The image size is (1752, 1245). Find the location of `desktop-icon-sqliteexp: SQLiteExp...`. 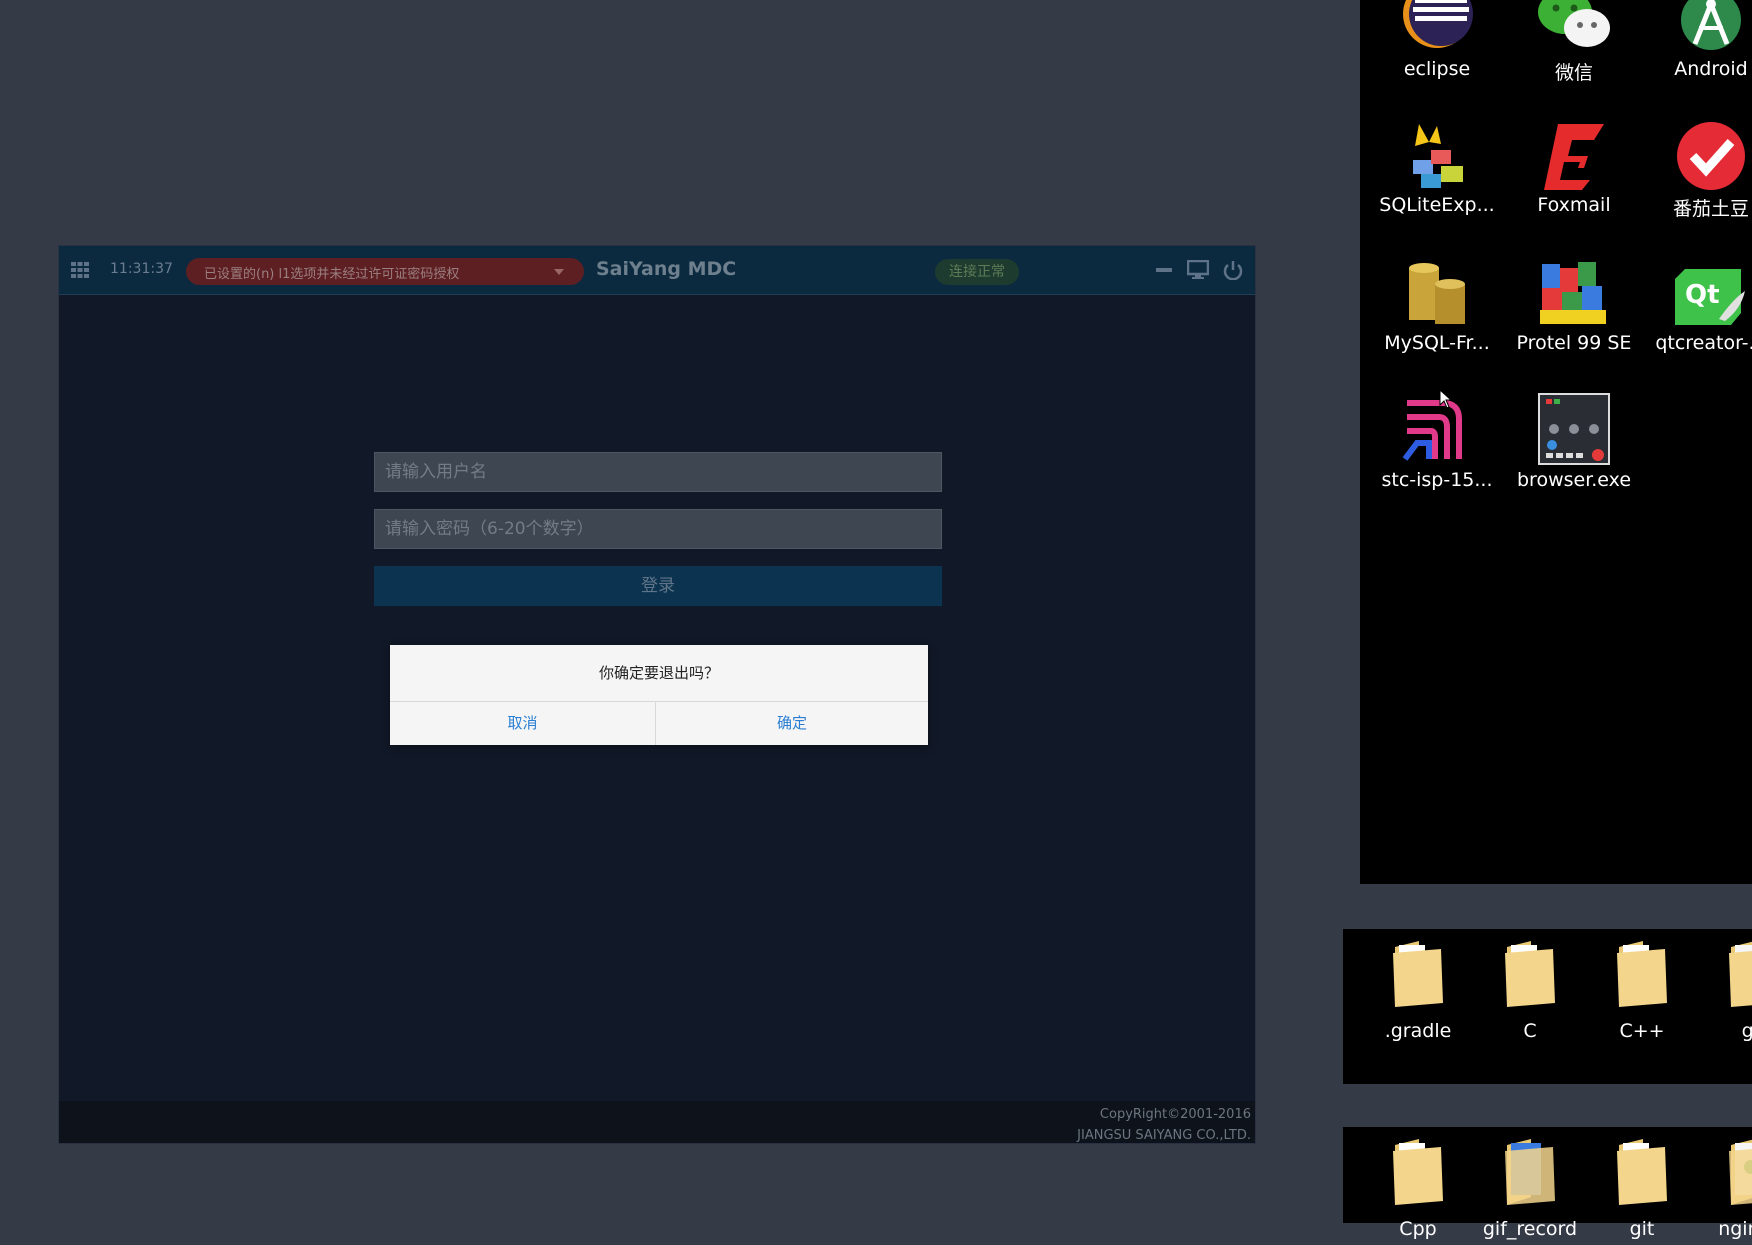

desktop-icon-sqliteexp: SQLiteExp... is located at coordinates (1437, 168).